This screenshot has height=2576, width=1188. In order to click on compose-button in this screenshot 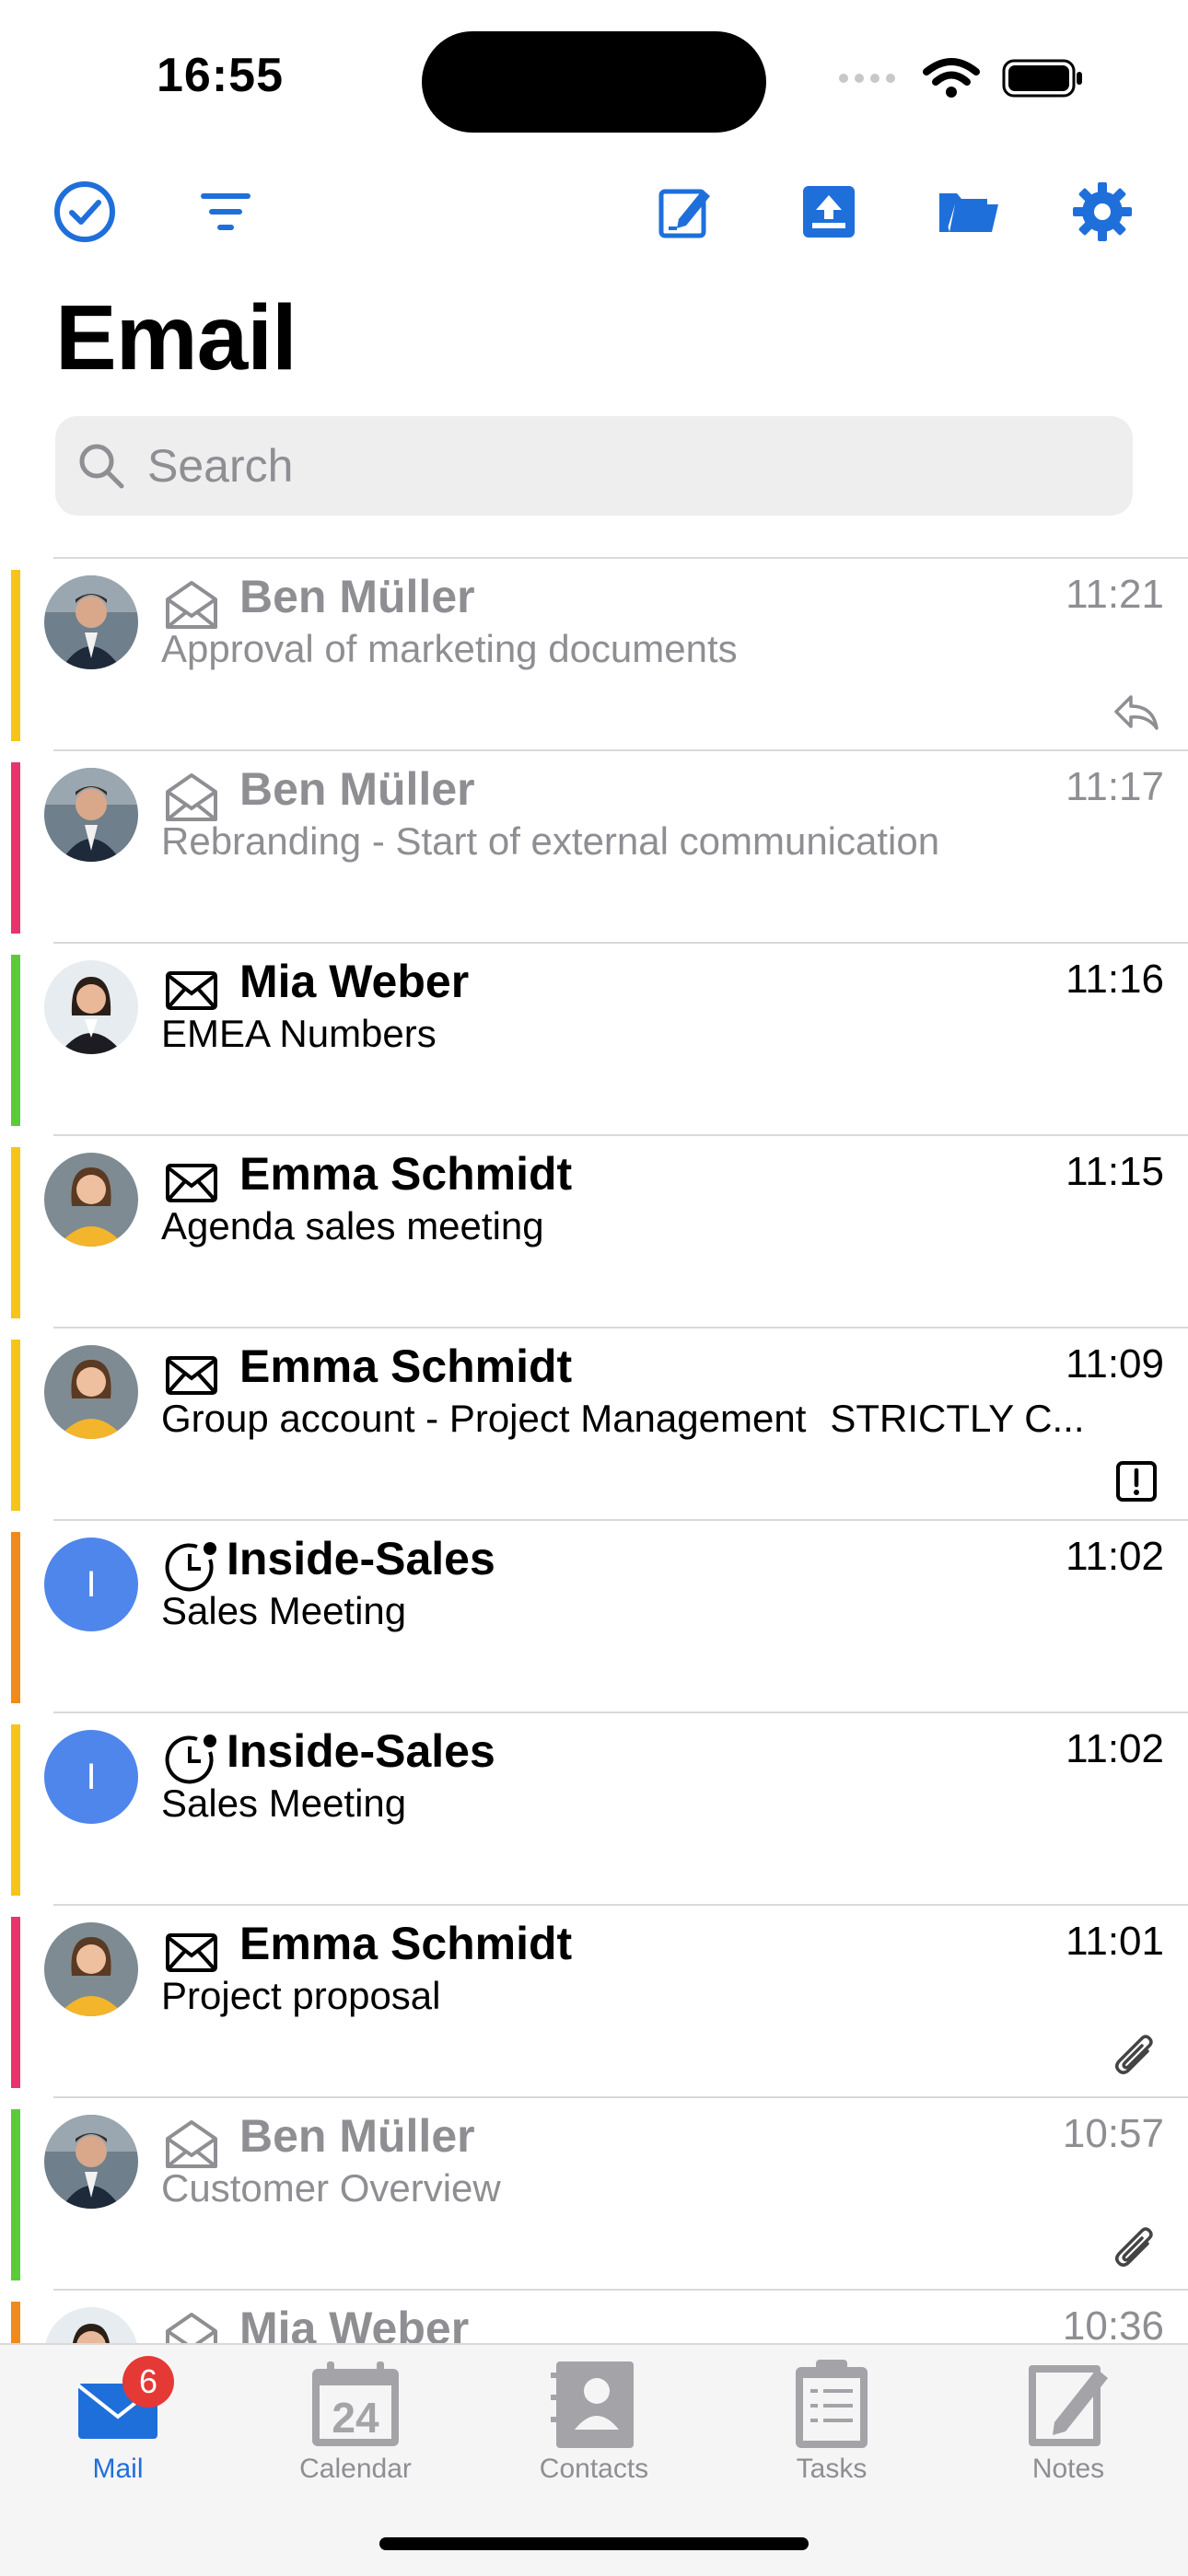, I will do `click(686, 212)`.